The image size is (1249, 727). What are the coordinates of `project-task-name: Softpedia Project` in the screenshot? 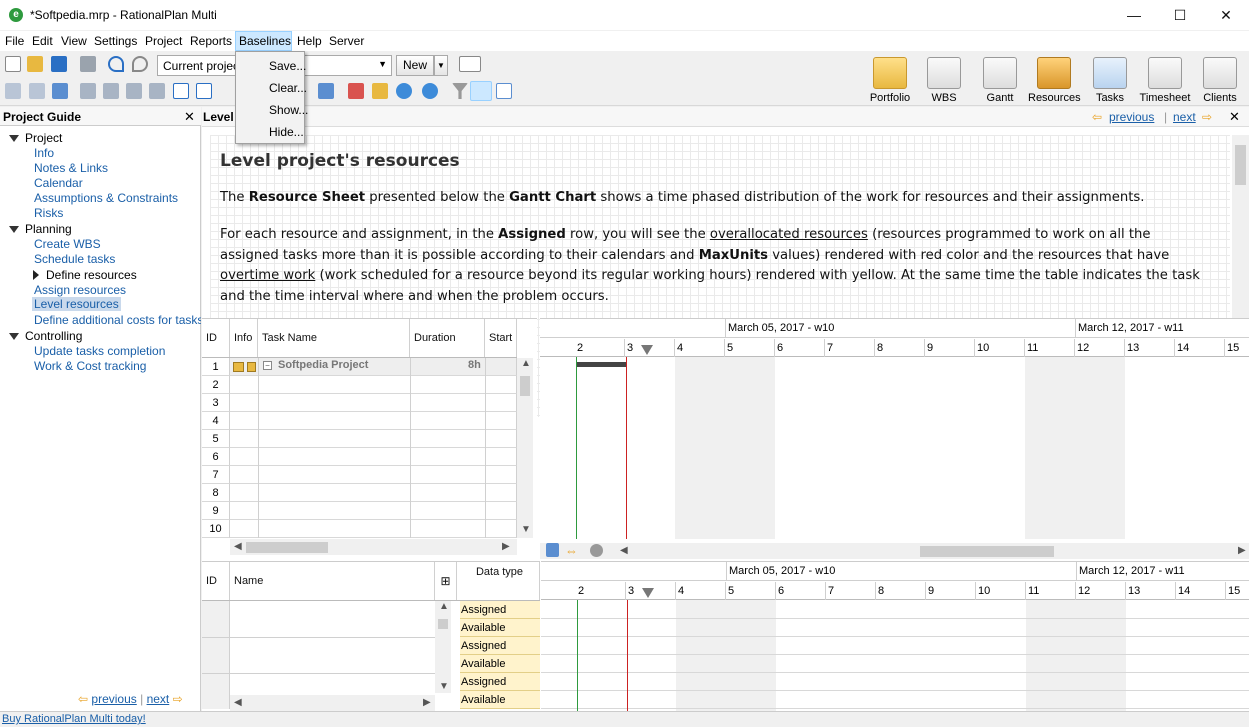 It's located at (323, 365).